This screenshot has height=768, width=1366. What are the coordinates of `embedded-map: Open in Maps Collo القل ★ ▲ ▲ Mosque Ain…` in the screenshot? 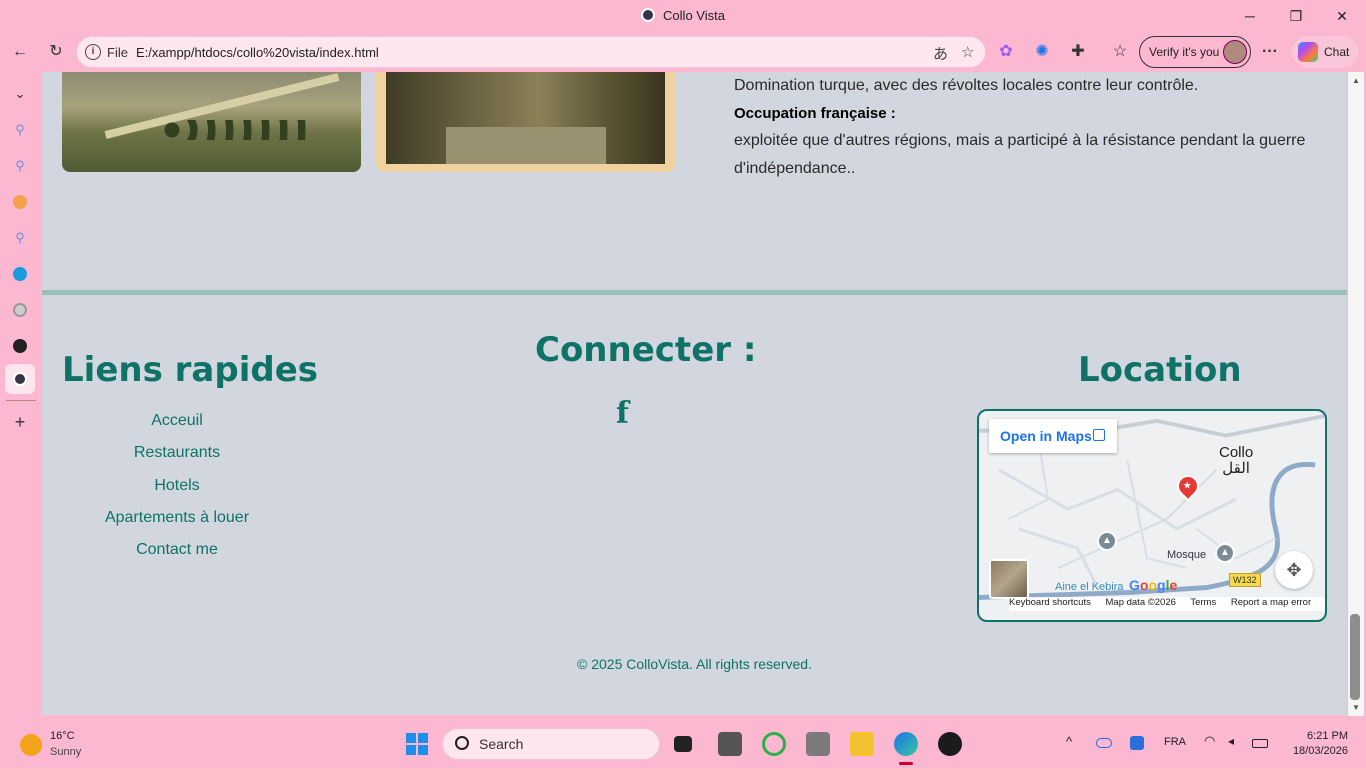 It's located at (1152, 515).